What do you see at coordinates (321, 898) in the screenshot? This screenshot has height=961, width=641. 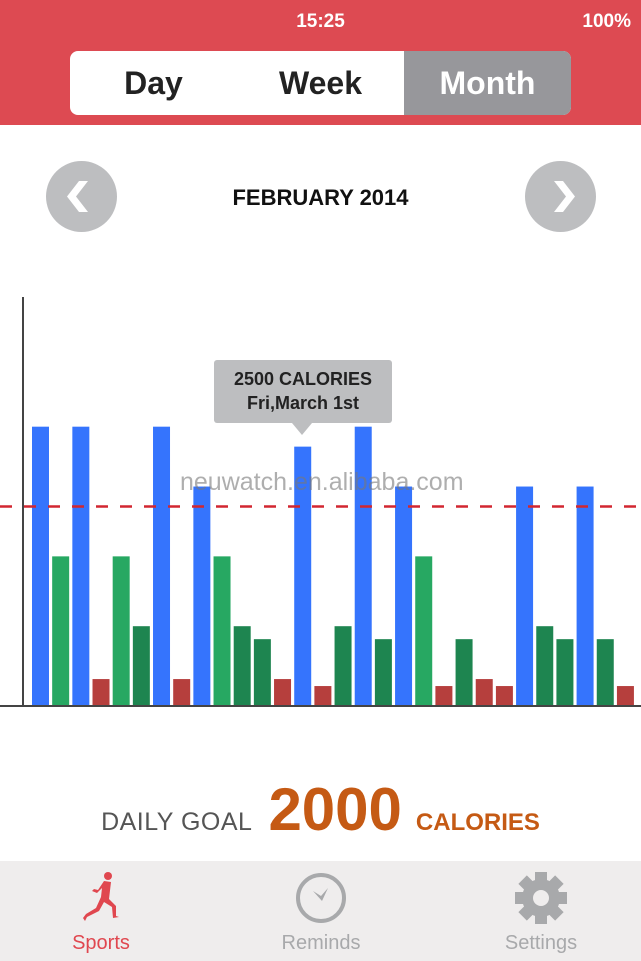 I see `clock-icon` at bounding box center [321, 898].